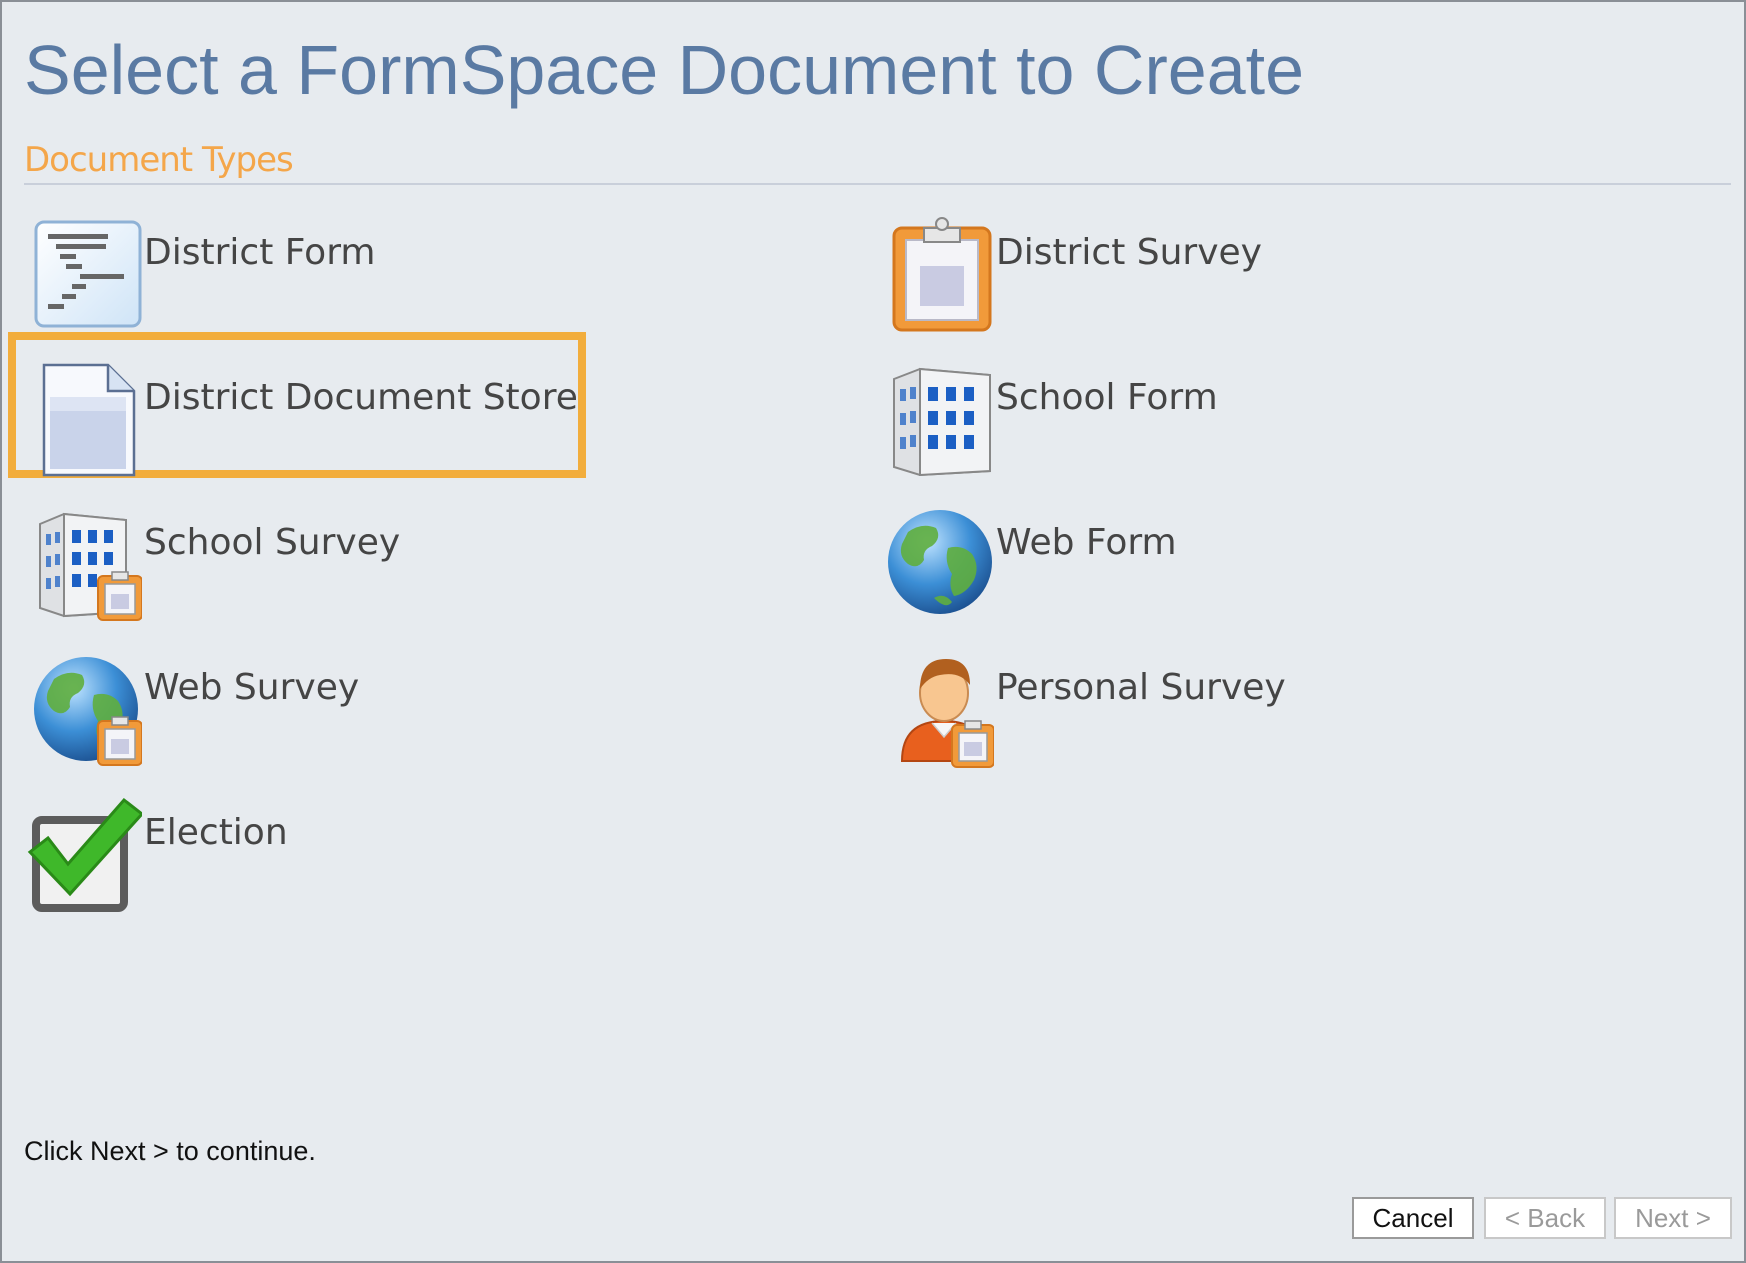 Image resolution: width=1746 pixels, height=1263 pixels. Describe the element at coordinates (1184, 426) in the screenshot. I see `document-type-school-form: School Form` at that location.